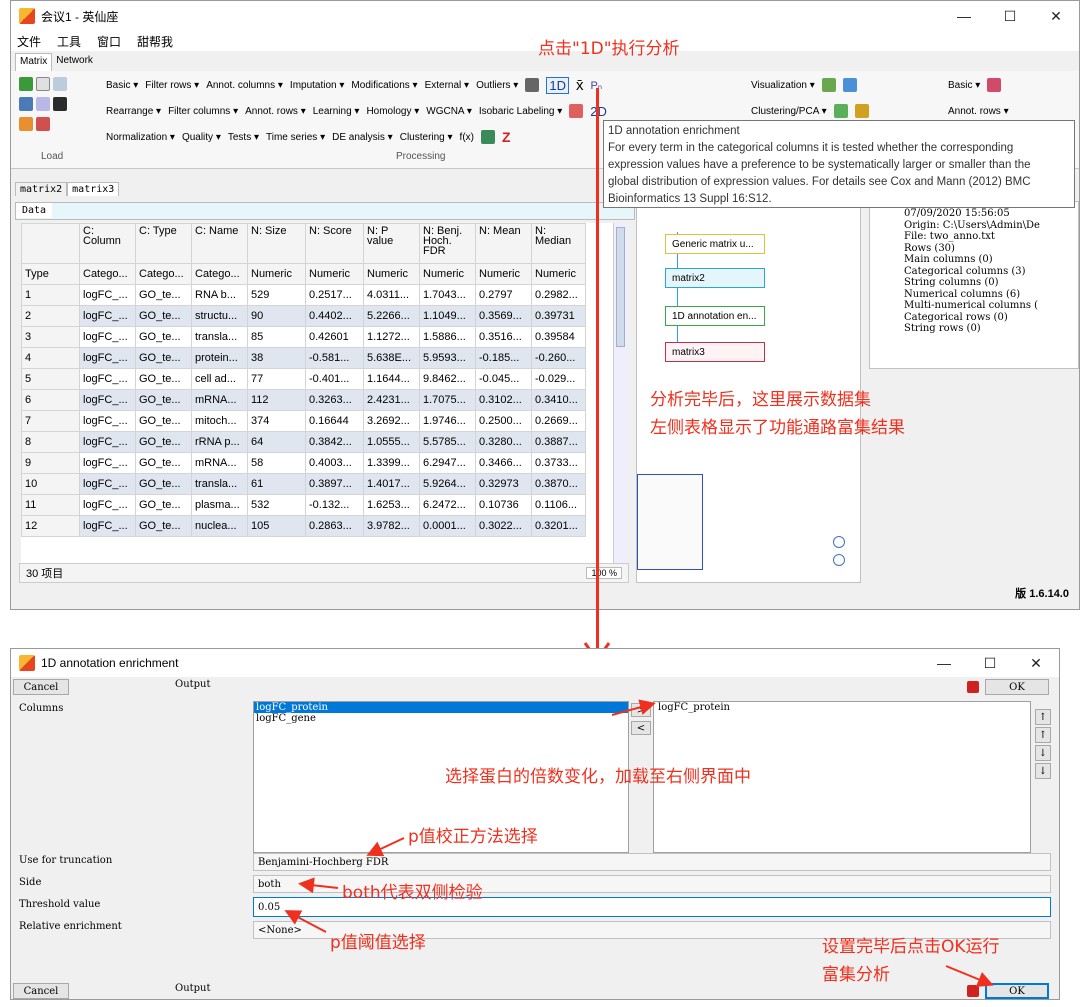 This screenshot has height=1007, width=1080. What do you see at coordinates (318, 885) in the screenshot?
I see `arrow-to-side` at bounding box center [318, 885].